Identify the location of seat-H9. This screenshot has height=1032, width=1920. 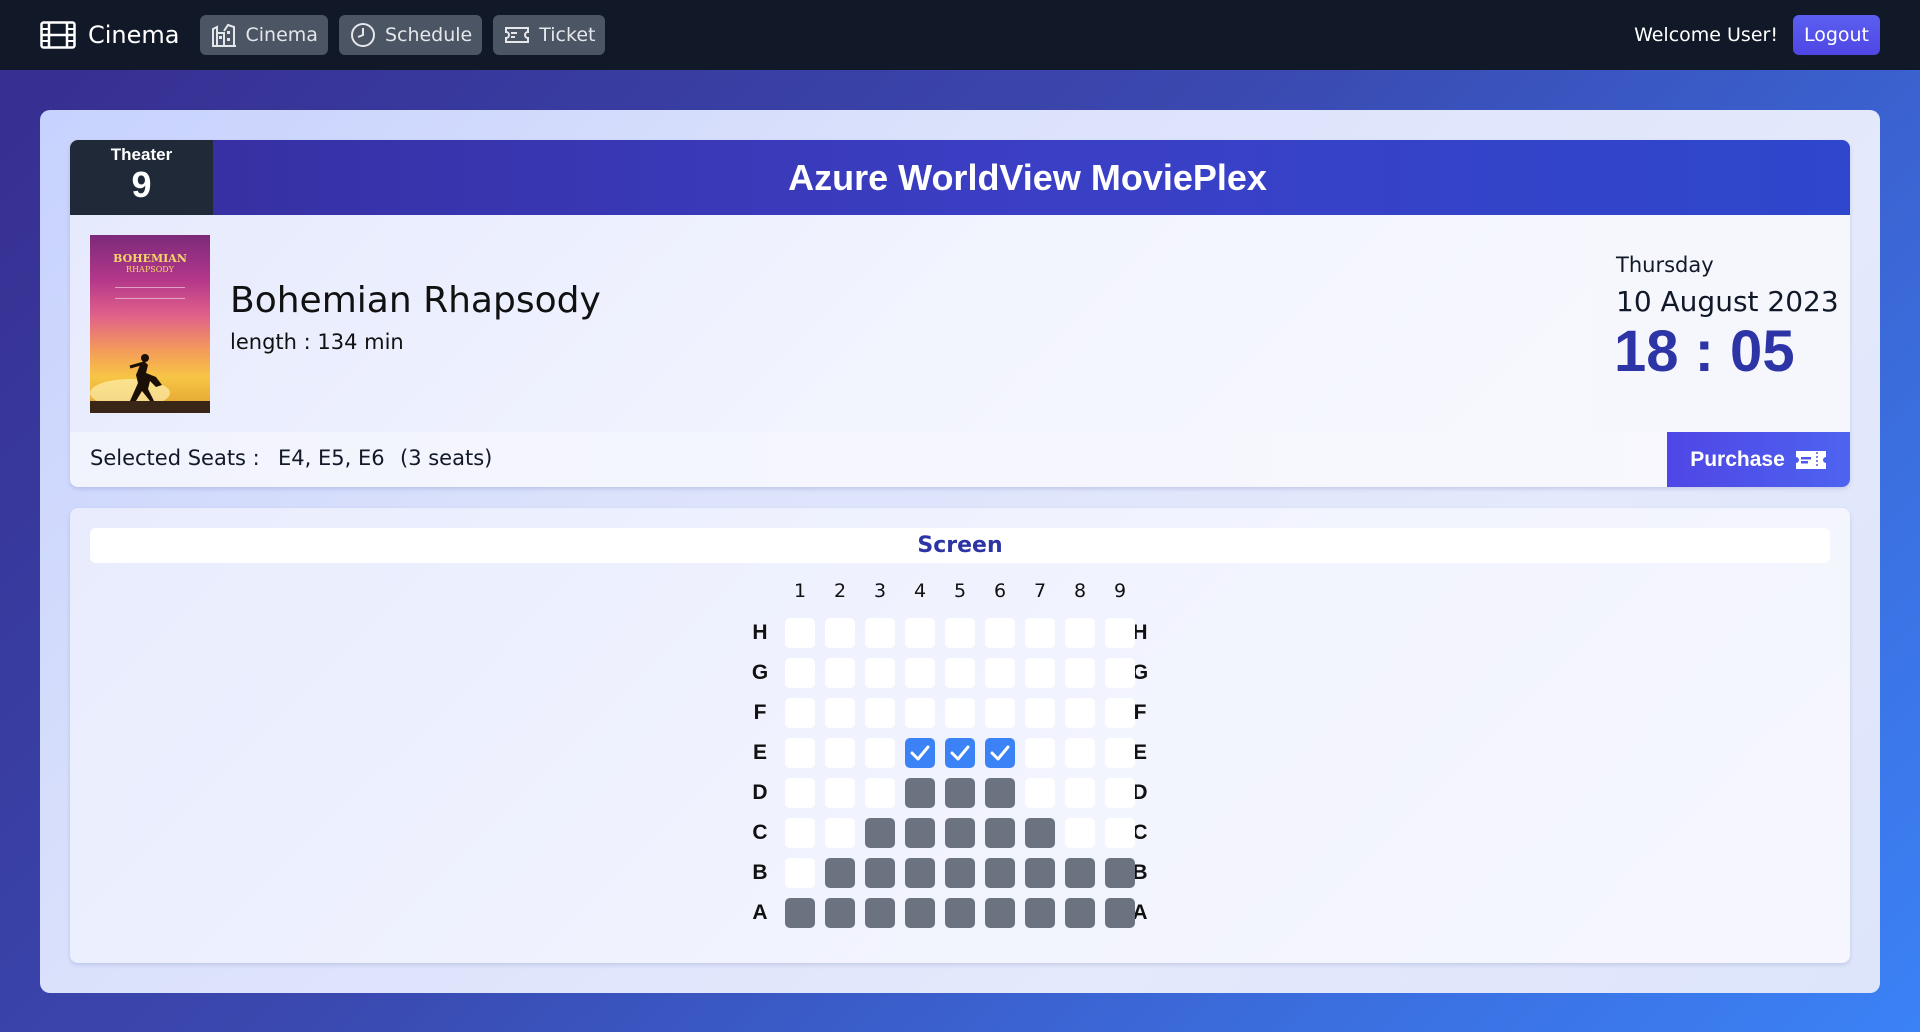
(1120, 633).